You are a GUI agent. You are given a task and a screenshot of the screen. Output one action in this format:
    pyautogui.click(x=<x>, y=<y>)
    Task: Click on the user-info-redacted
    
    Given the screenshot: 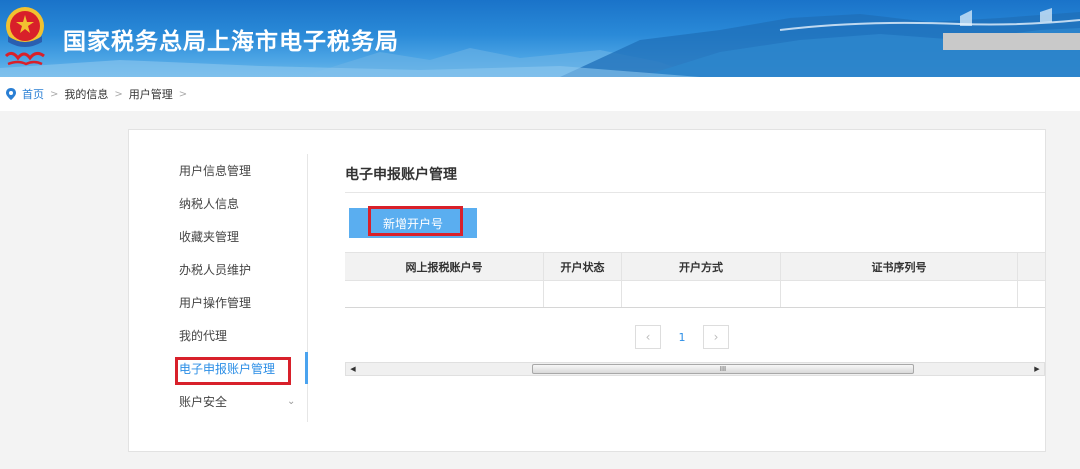 What is the action you would take?
    pyautogui.click(x=1011, y=41)
    